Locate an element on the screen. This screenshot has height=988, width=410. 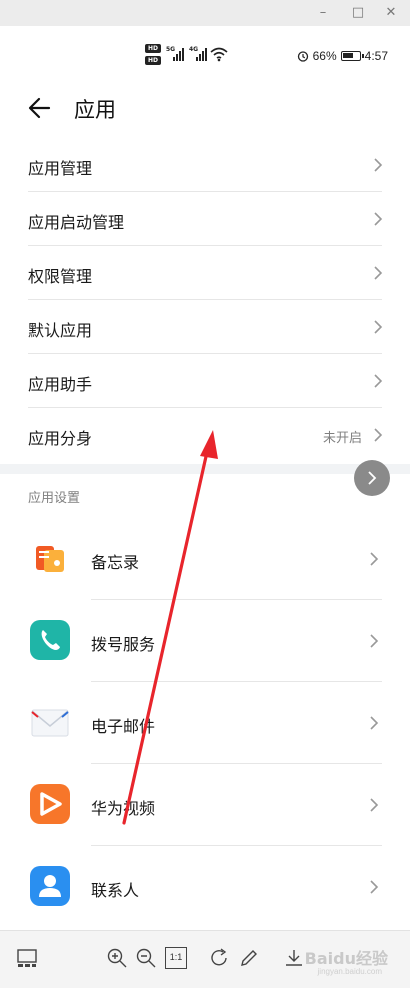
email-icon is located at coordinates (50, 722).